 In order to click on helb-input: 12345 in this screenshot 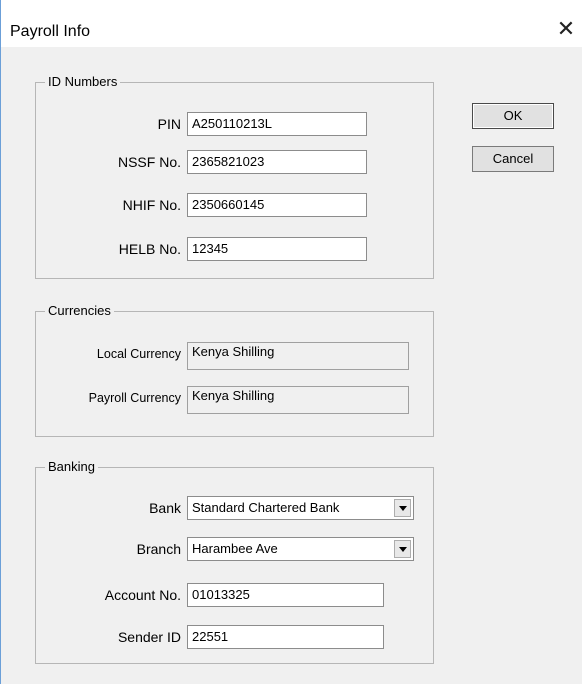, I will do `click(277, 249)`.